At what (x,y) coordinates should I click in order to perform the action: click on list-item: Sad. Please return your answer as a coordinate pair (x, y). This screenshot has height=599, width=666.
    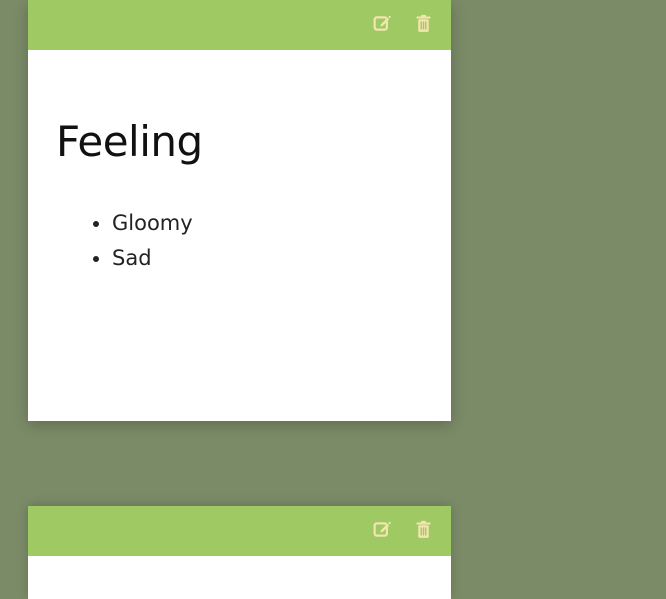
    Looking at the image, I should click on (267, 258).